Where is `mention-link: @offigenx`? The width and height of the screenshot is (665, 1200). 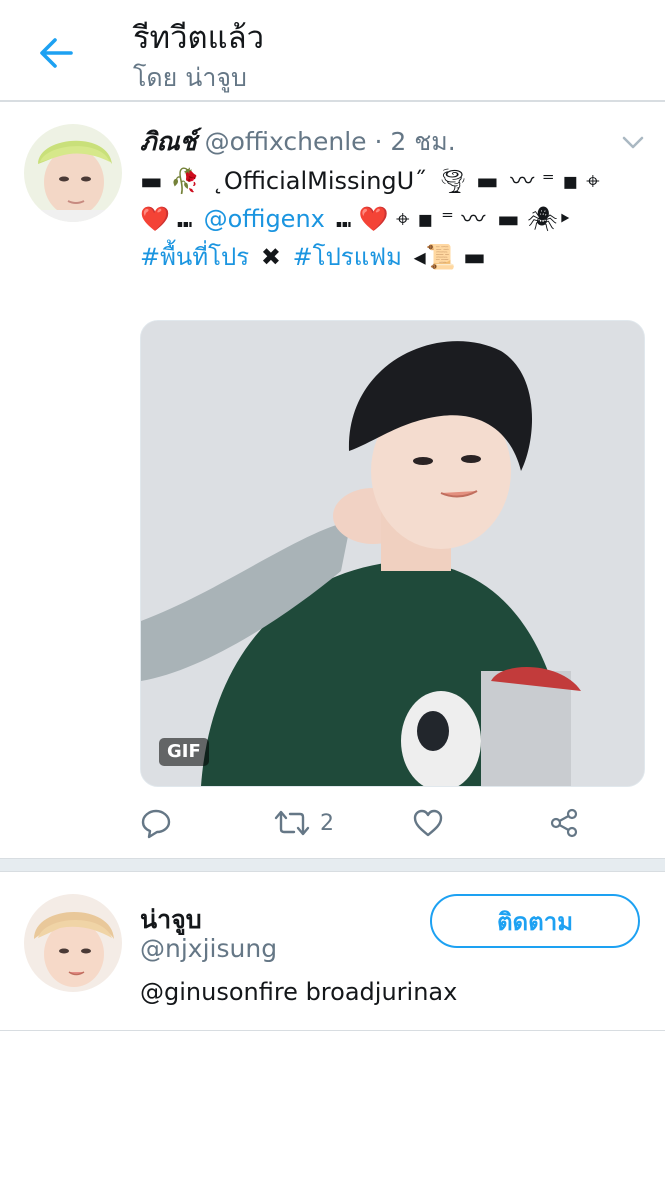 mention-link: @offigenx is located at coordinates (264, 219).